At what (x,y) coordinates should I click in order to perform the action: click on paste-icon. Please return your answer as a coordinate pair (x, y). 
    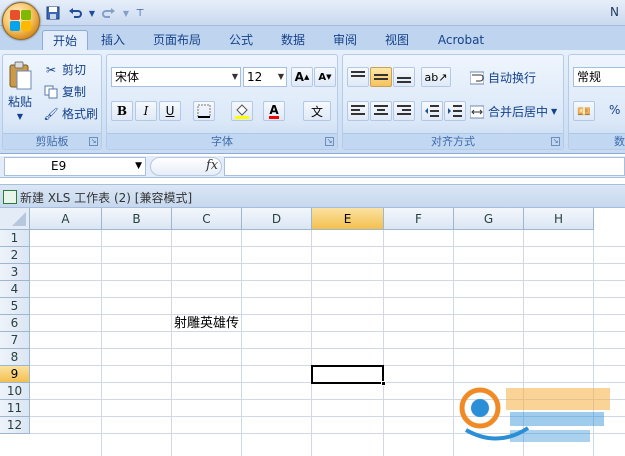
    Looking at the image, I should click on (20, 75).